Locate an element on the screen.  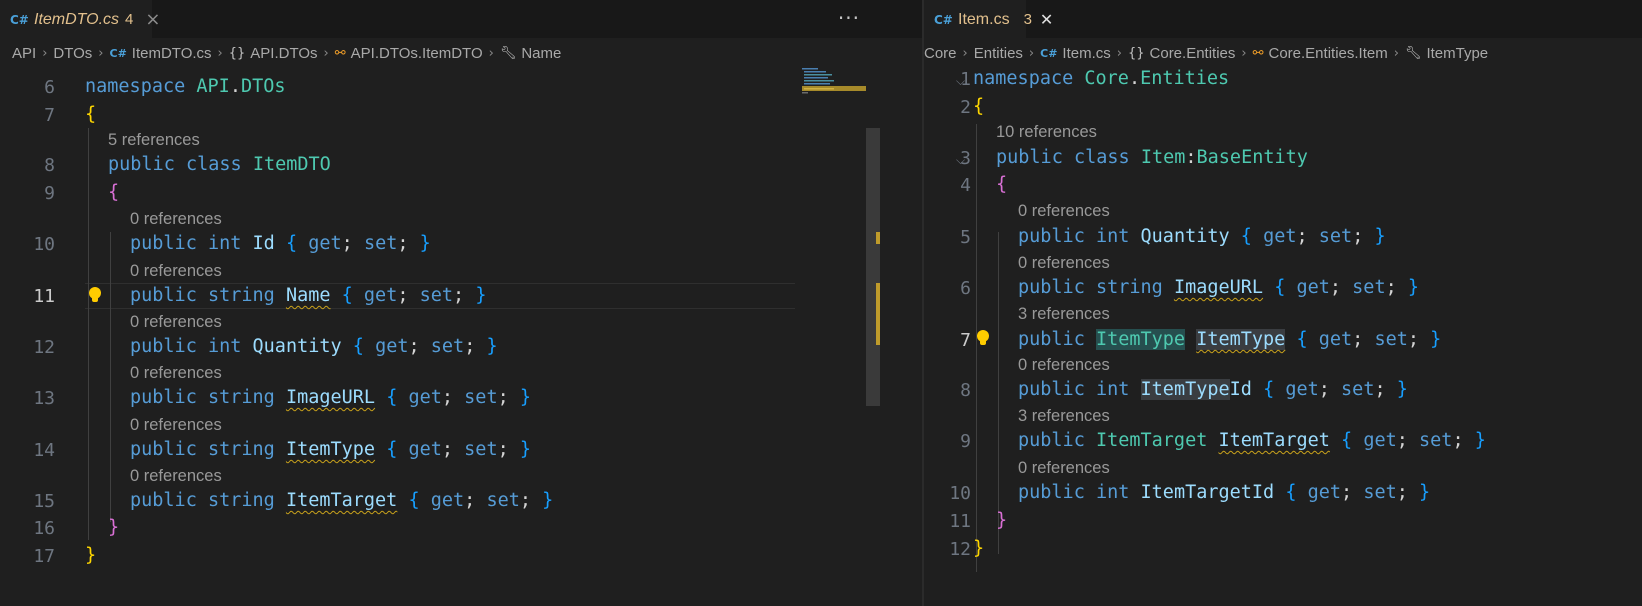
line-number: 14 is located at coordinates (44, 450).